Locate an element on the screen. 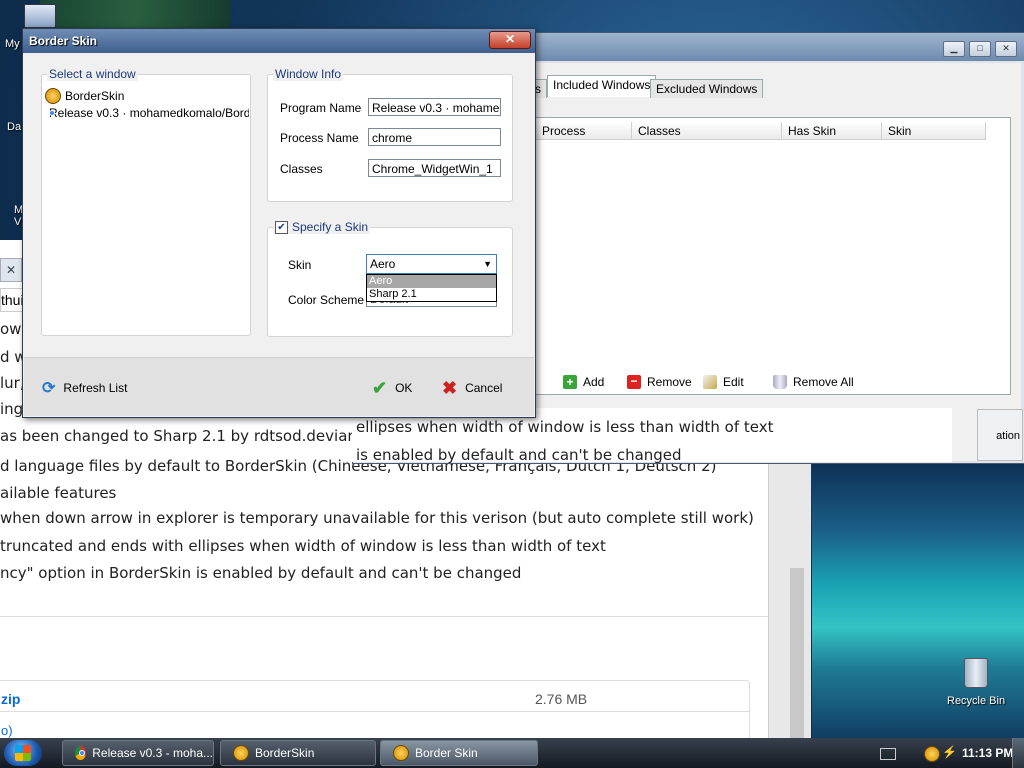 Image resolution: width=1024 pixels, height=768 pixels. show-desktop-button is located at coordinates (1018, 753).